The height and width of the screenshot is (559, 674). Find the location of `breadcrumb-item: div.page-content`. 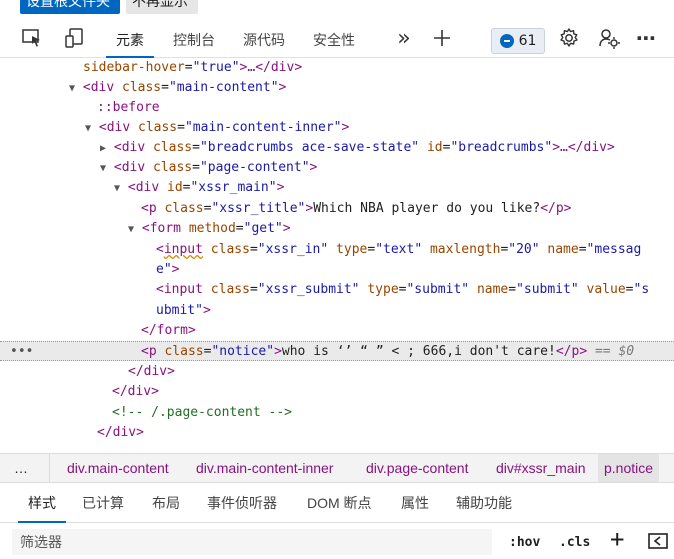

breadcrumb-item: div.page-content is located at coordinates (417, 468).